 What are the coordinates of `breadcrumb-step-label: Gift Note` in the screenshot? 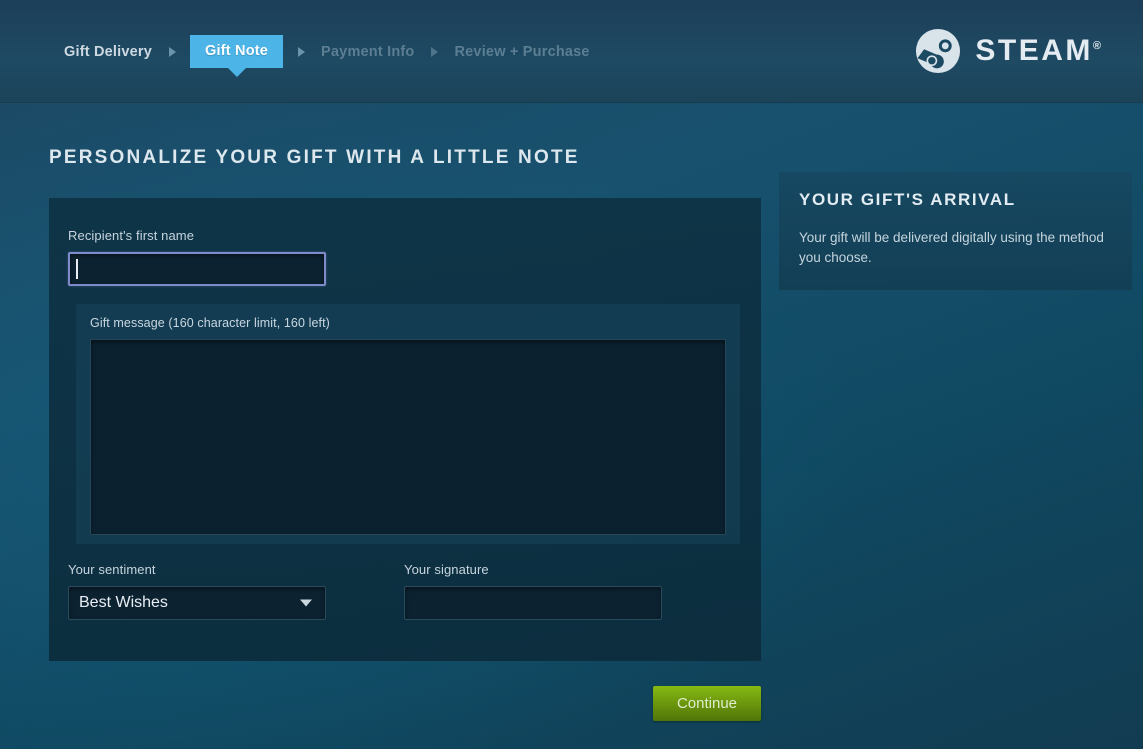 It's located at (237, 51).